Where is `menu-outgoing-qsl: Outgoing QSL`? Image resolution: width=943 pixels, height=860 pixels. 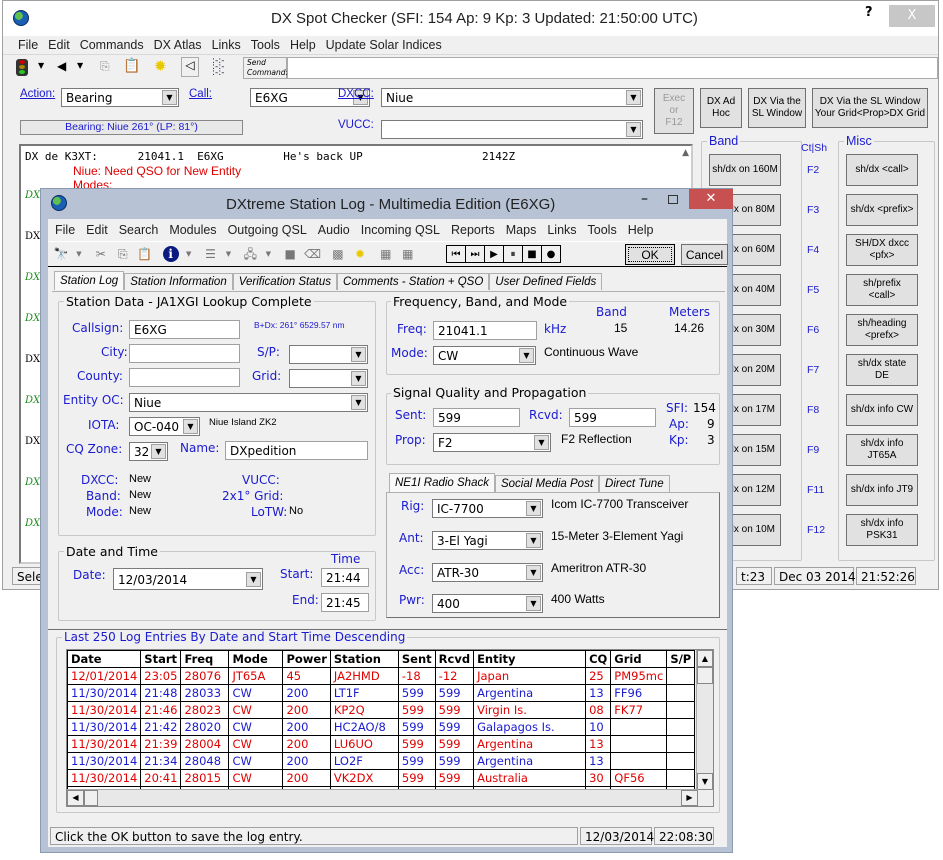
menu-outgoing-qsl: Outgoing QSL is located at coordinates (267, 230).